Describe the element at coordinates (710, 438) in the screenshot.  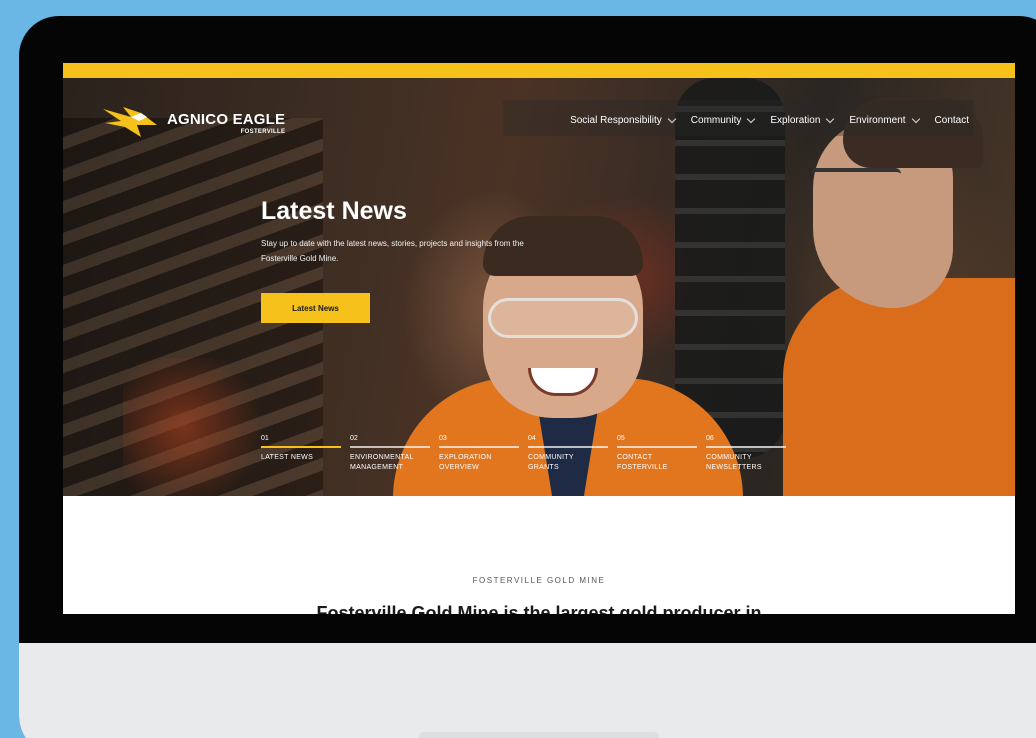
I see `quicklink-number: 06` at that location.